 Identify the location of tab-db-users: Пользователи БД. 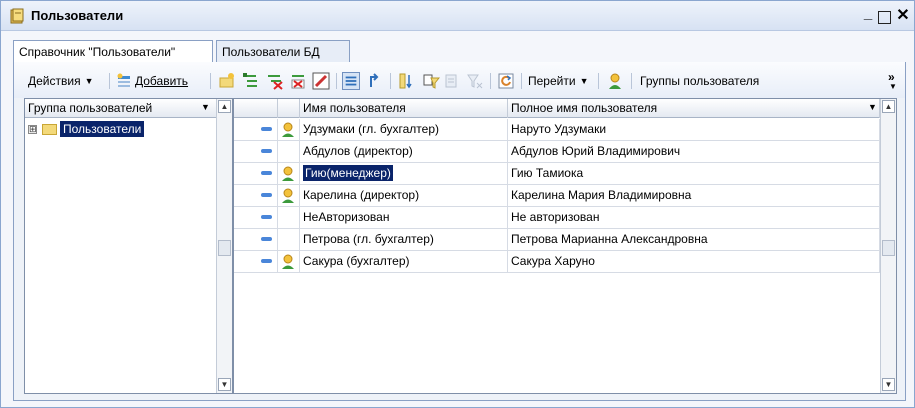
(283, 51).